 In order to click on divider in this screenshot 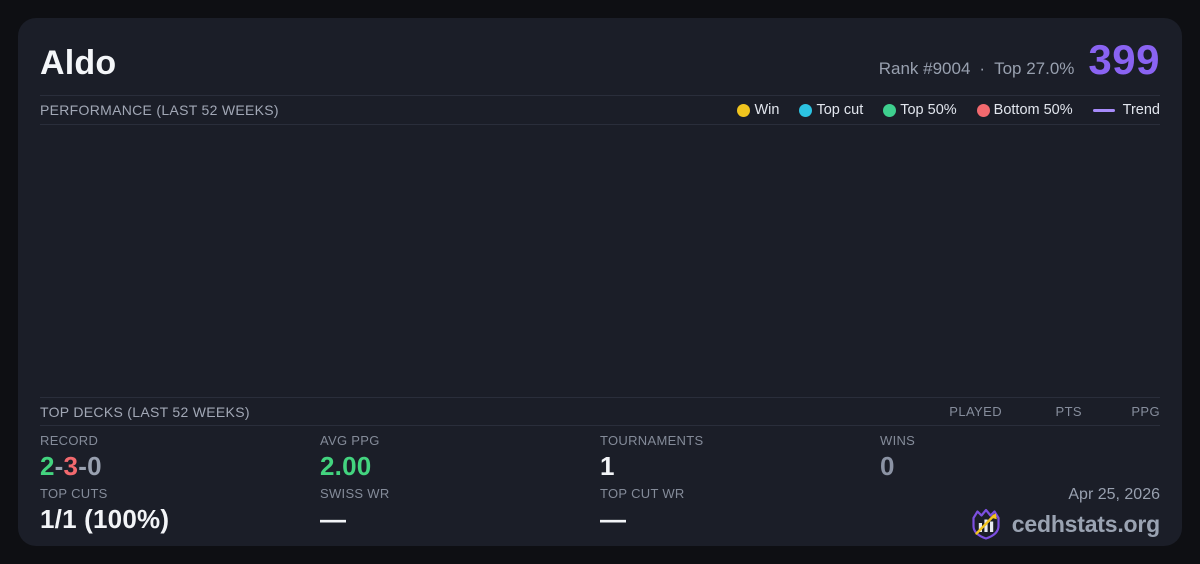, I will do `click(600, 425)`.